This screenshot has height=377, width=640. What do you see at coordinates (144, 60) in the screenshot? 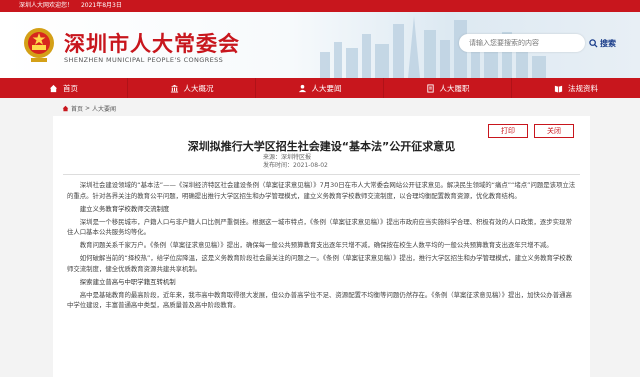
I see `site-title-english: SHENZHEN MUNICIPAL PEOPLE'S CONGRESS` at bounding box center [144, 60].